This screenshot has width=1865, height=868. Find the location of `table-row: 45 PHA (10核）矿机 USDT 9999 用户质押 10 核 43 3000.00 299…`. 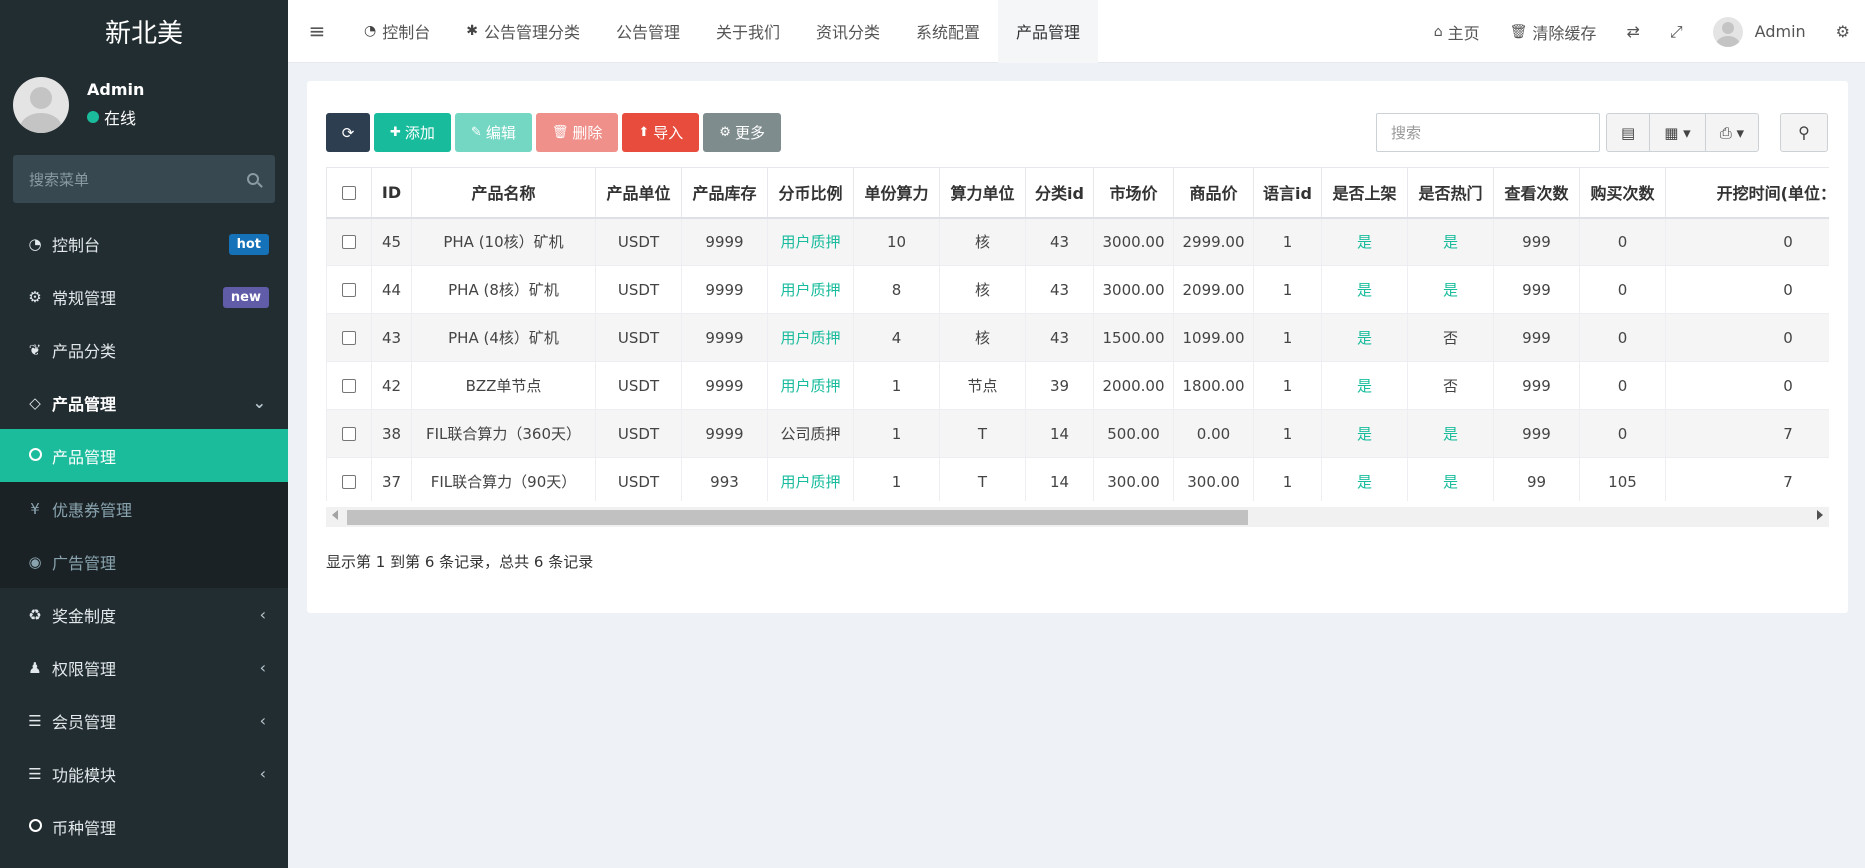

table-row: 45 PHA (10核）矿机 USDT 9999 用户质押 10 核 43 3000.00 299… is located at coordinates (1077, 241).